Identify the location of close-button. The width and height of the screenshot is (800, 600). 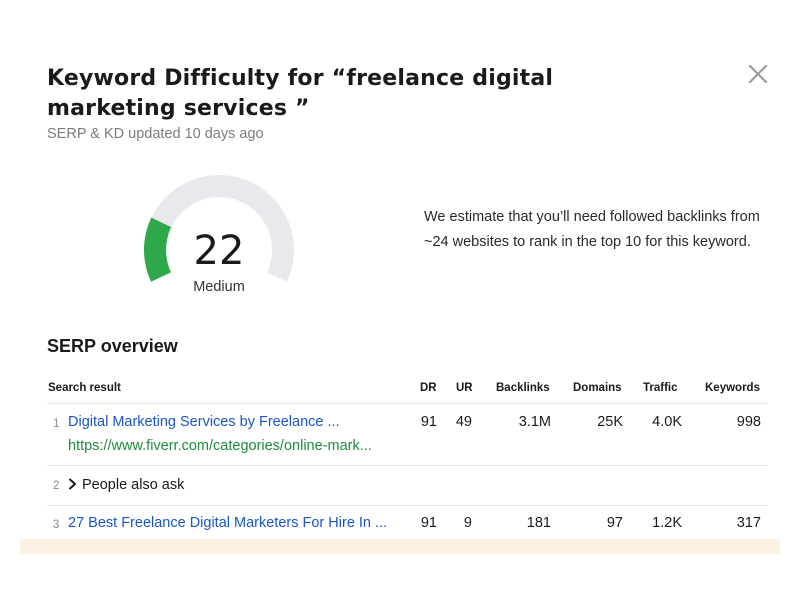
(758, 74).